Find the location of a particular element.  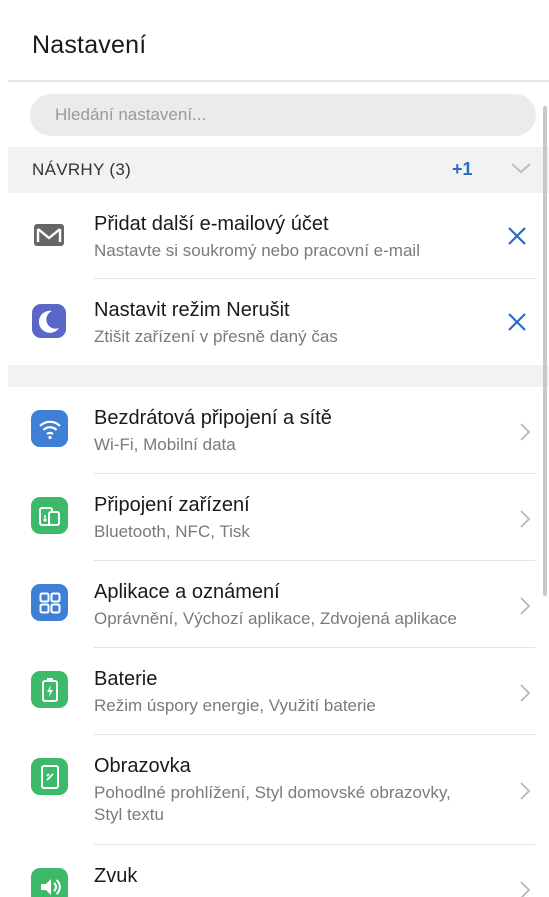

settings-item-sound: Zvuk is located at coordinates (278, 871).